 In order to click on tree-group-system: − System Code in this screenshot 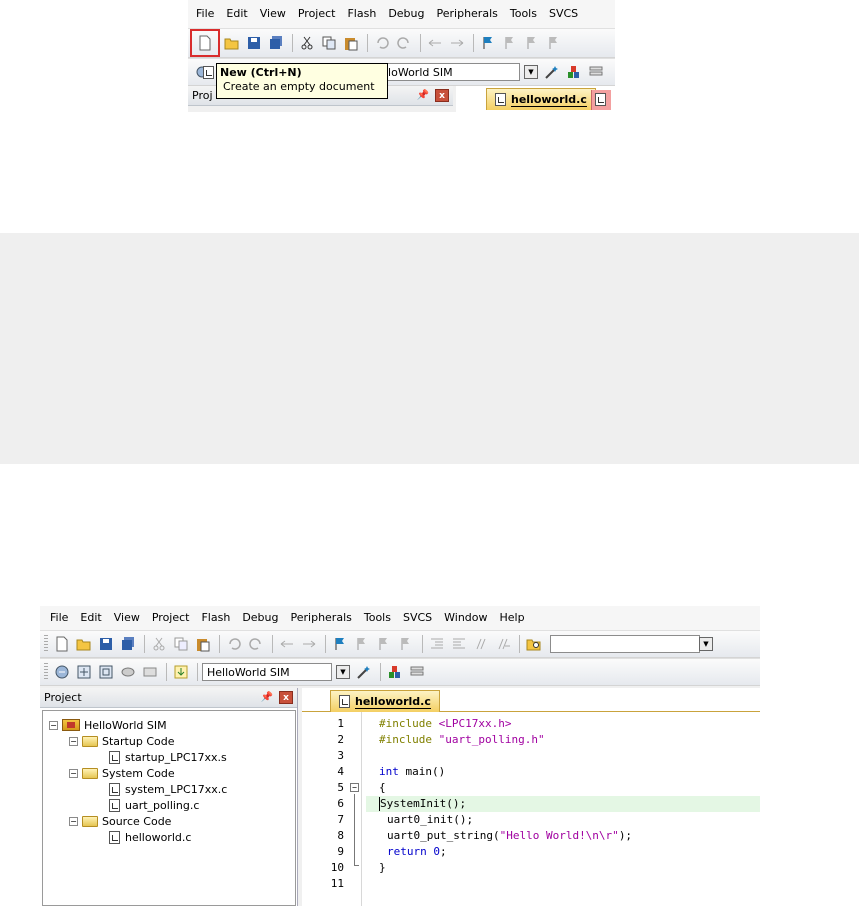, I will do `click(122, 773)`.